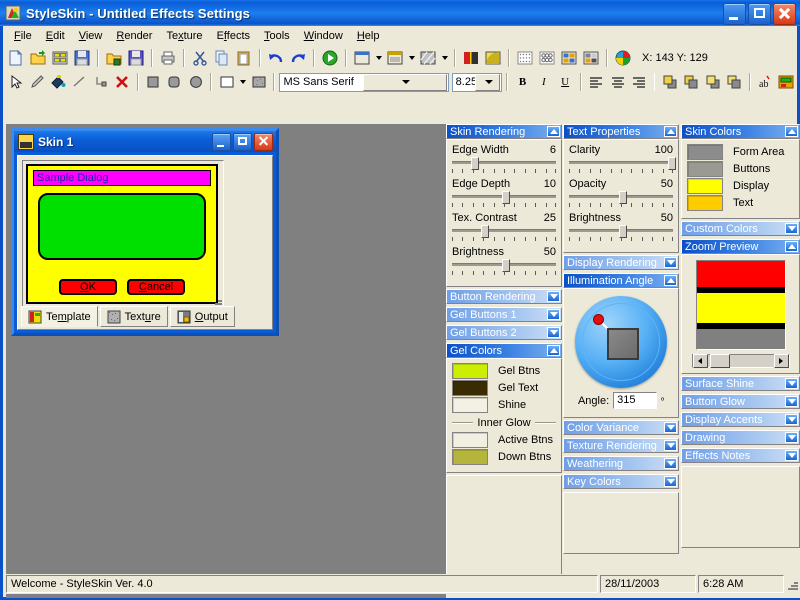 This screenshot has height=600, width=800. What do you see at coordinates (55, 36) in the screenshot?
I see `menu-edit: Edit` at bounding box center [55, 36].